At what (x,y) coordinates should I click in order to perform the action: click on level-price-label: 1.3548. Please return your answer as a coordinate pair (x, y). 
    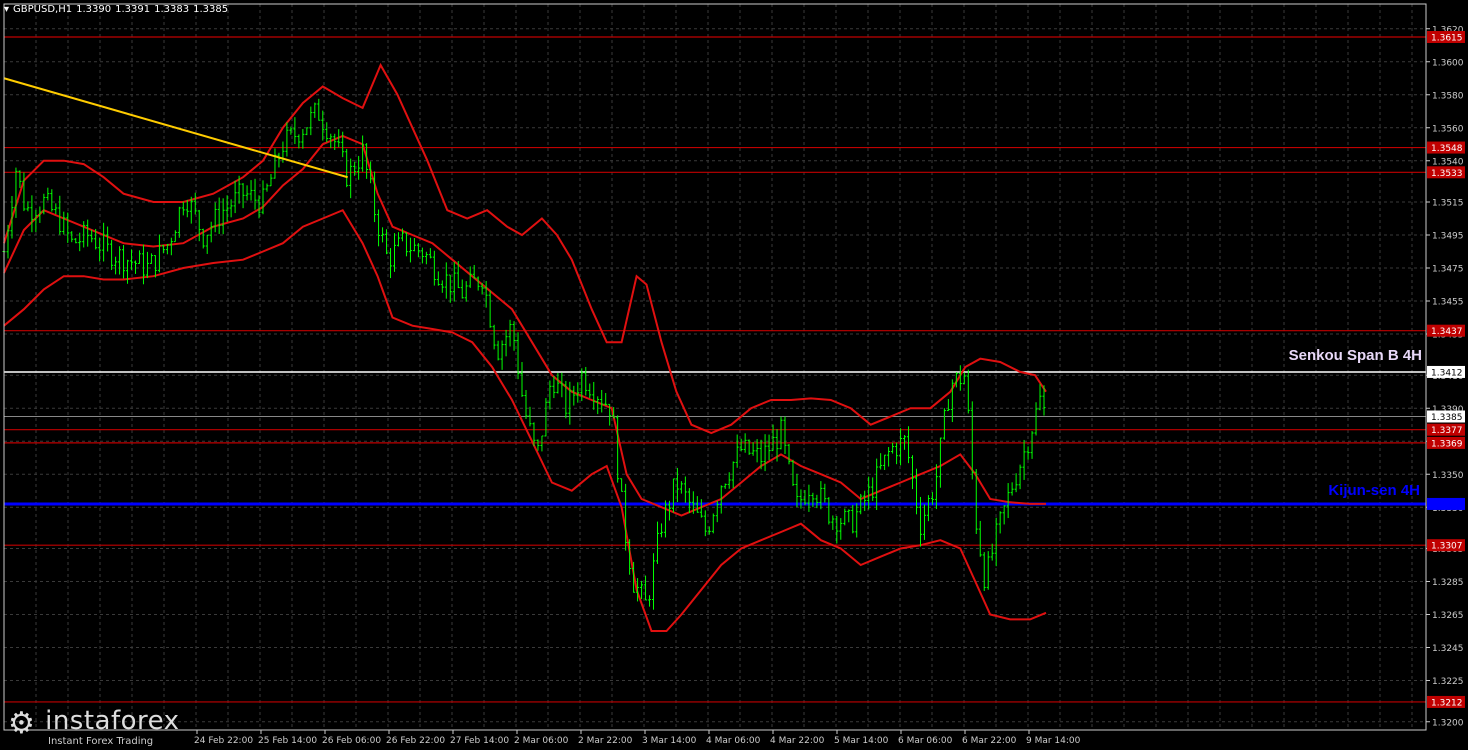
    Looking at the image, I should click on (1447, 149).